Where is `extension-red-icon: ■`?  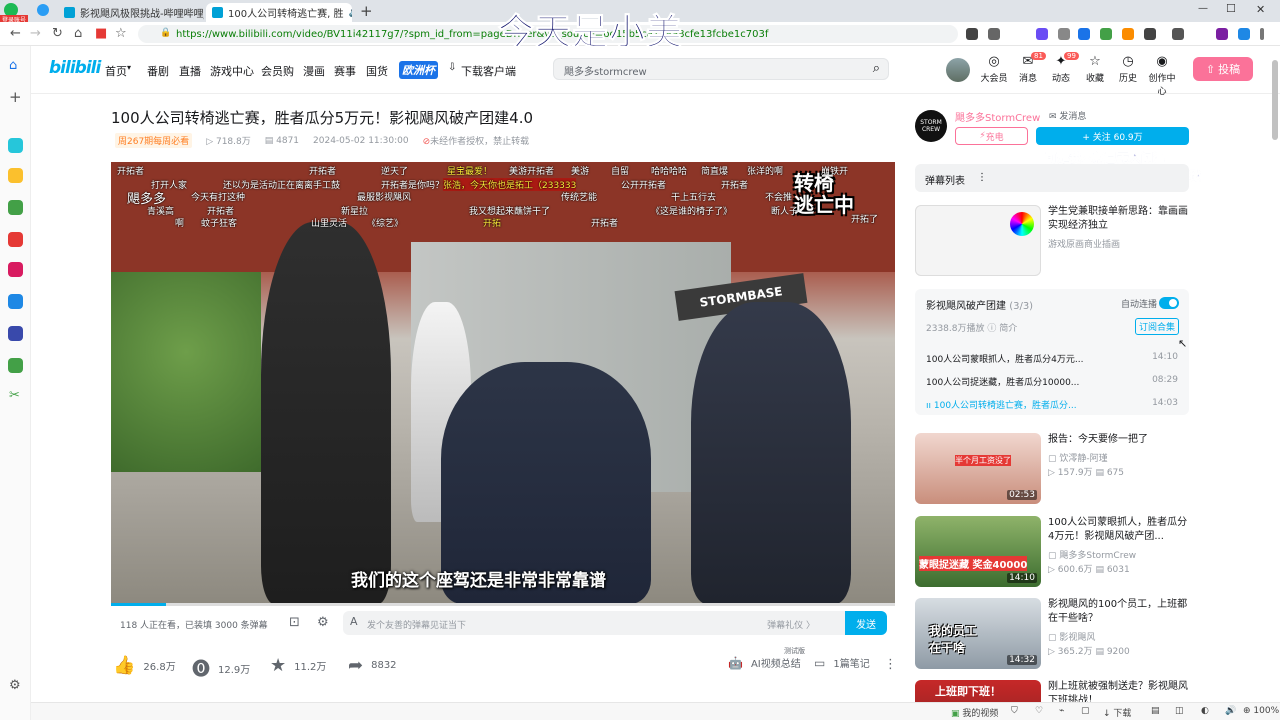 extension-red-icon: ■ is located at coordinates (101, 33).